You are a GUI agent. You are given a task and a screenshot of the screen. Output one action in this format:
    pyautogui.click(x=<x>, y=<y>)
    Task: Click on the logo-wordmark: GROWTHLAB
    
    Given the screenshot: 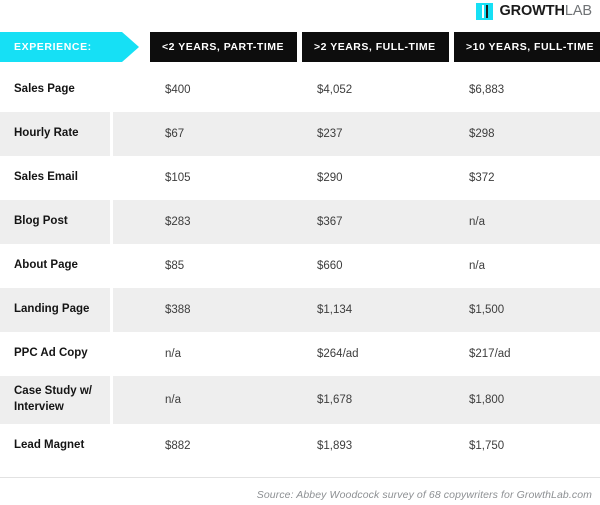 What is the action you would take?
    pyautogui.click(x=545, y=11)
    